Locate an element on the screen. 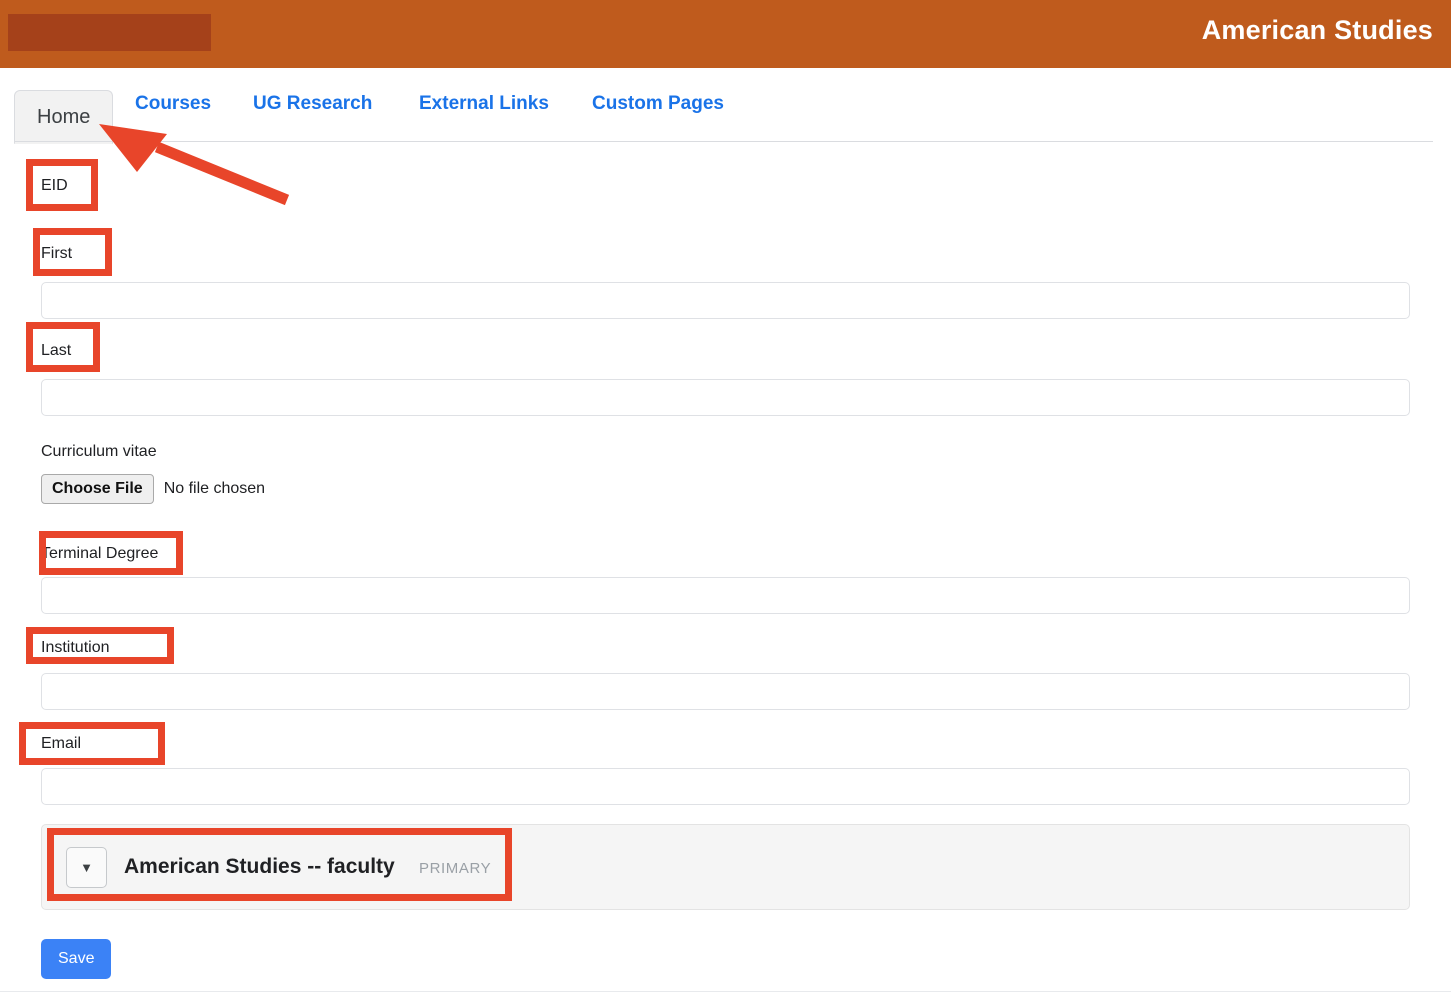 This screenshot has height=1000, width=1451. tab-ug-research: UG Research is located at coordinates (312, 104).